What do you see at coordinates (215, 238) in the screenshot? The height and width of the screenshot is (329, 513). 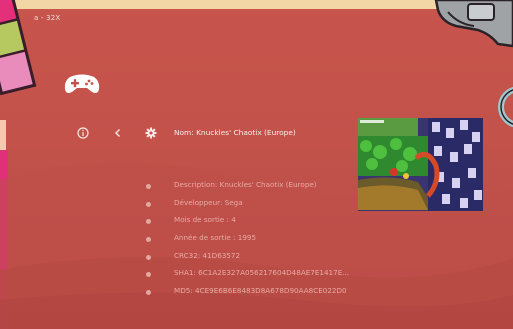 I see `detail-release-year: Année de sortie : 1995` at bounding box center [215, 238].